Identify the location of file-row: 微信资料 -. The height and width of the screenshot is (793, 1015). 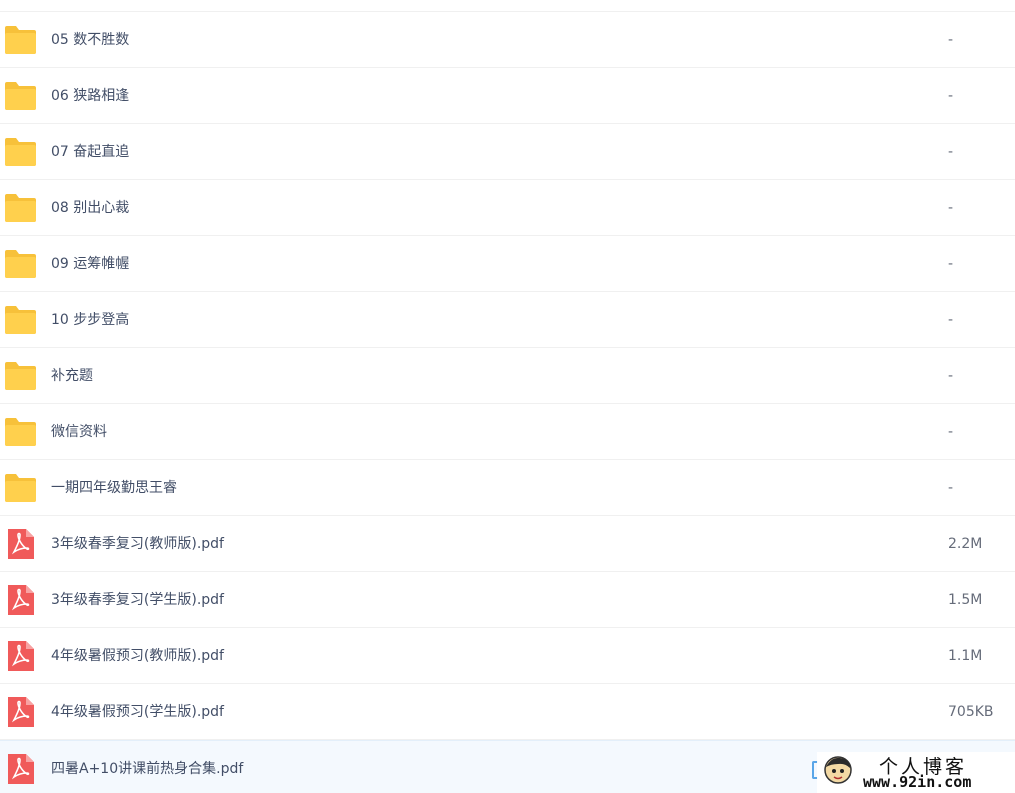
(507, 432).